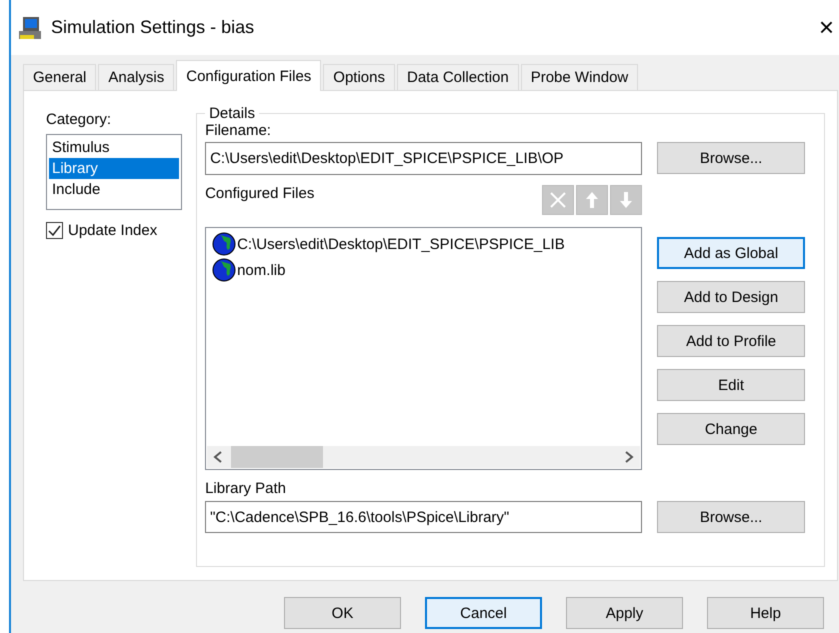 The width and height of the screenshot is (839, 633). What do you see at coordinates (731, 341) in the screenshot?
I see `action-button: Add to Profile` at bounding box center [731, 341].